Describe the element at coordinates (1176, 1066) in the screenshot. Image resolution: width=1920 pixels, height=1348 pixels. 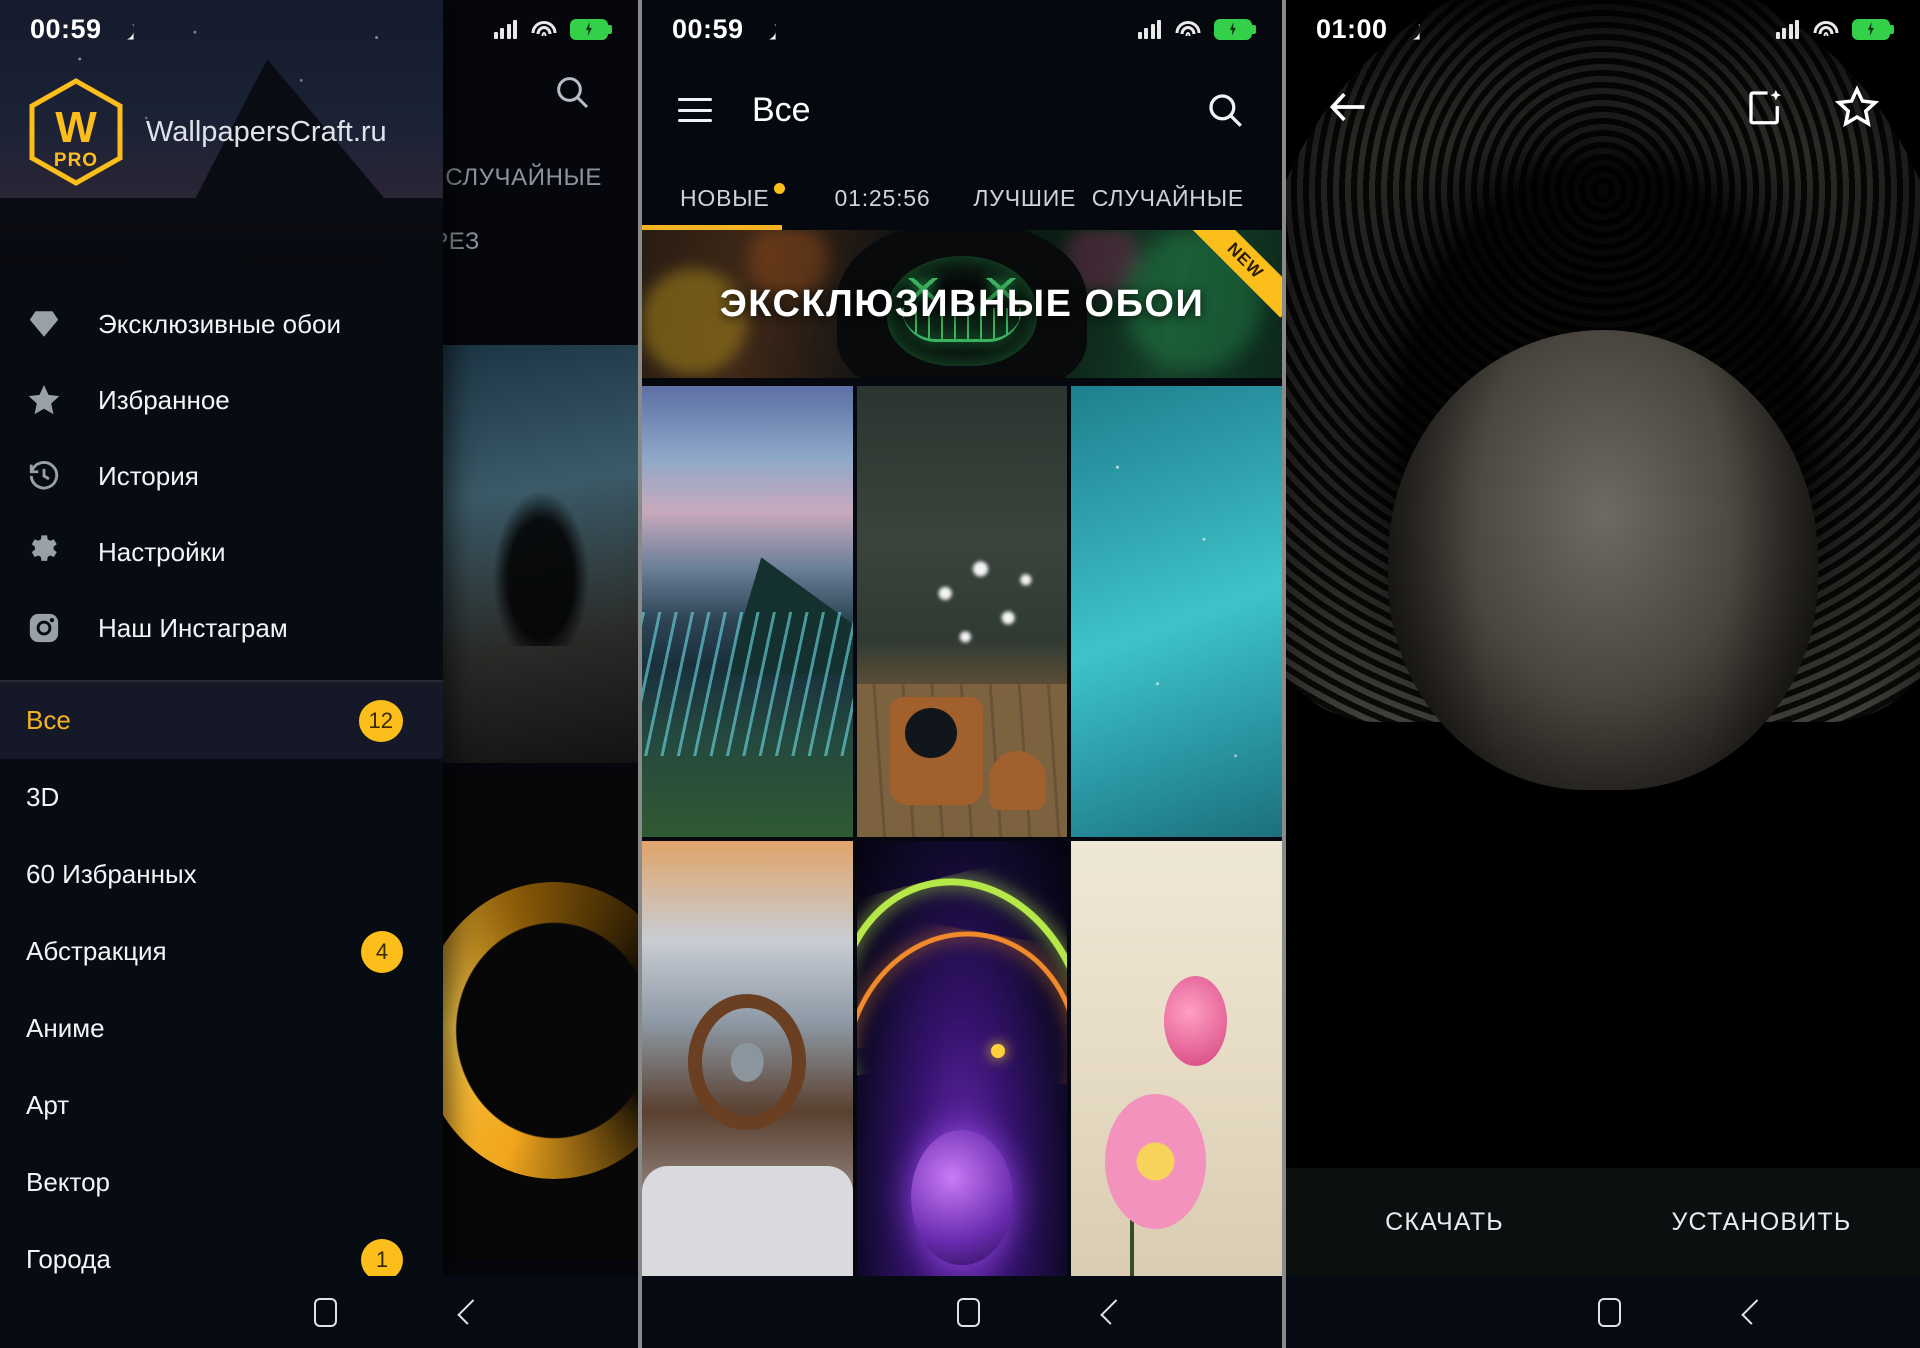
I see `wallpaper-thumb-pink-flowers` at that location.